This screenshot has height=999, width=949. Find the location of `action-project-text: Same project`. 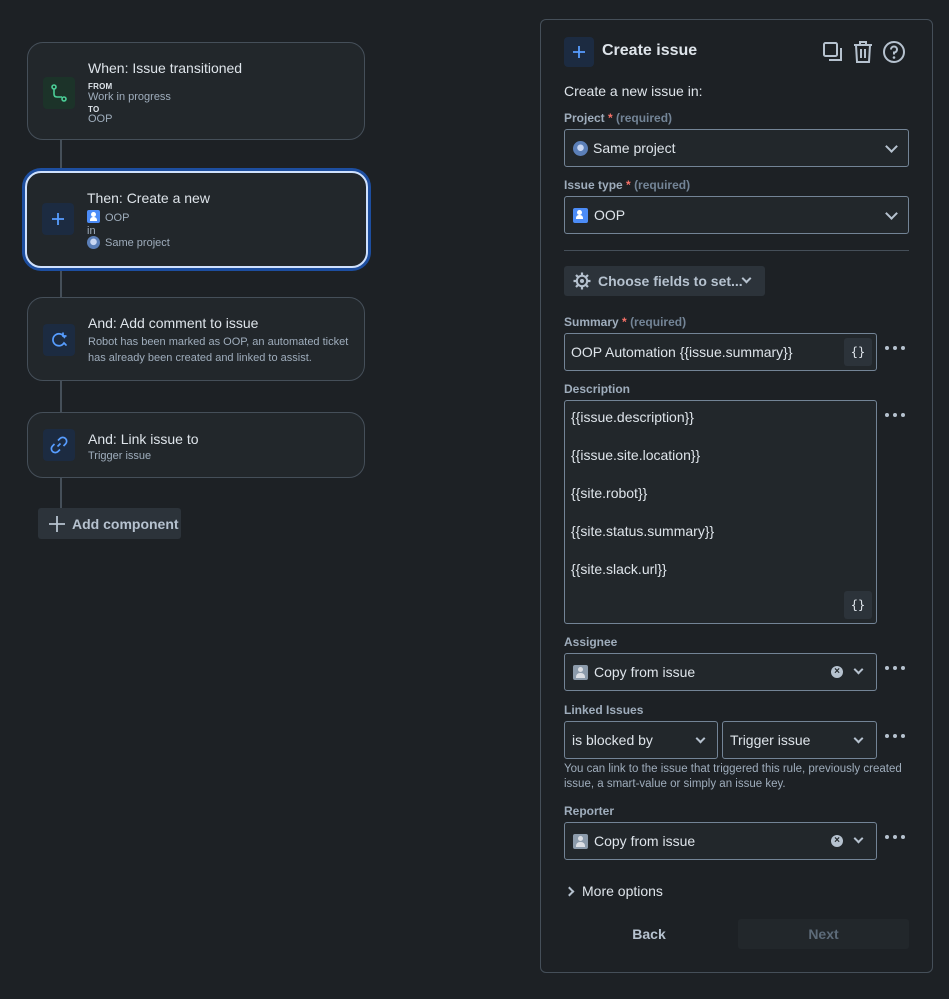

action-project-text: Same project is located at coordinates (137, 243).